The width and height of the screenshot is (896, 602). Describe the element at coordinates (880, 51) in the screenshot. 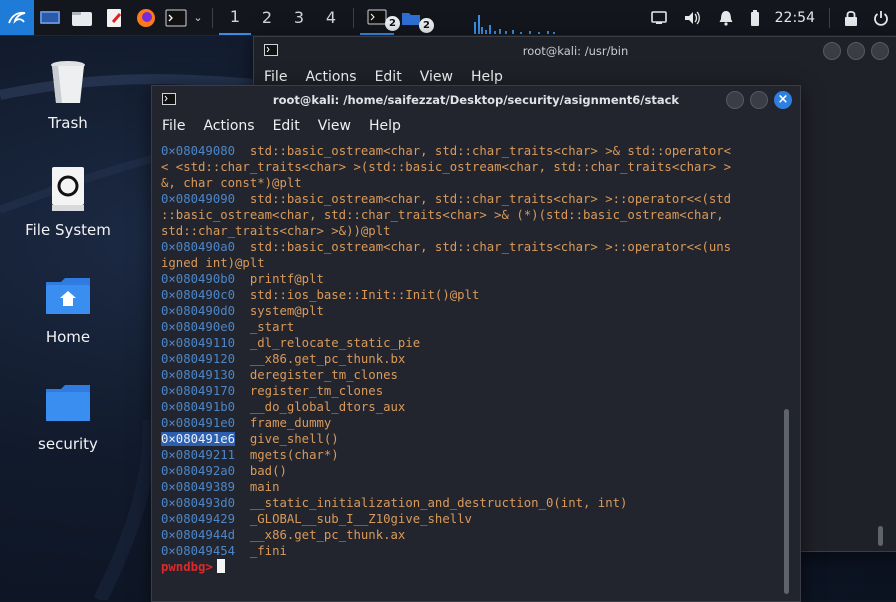

I see `close-button` at that location.